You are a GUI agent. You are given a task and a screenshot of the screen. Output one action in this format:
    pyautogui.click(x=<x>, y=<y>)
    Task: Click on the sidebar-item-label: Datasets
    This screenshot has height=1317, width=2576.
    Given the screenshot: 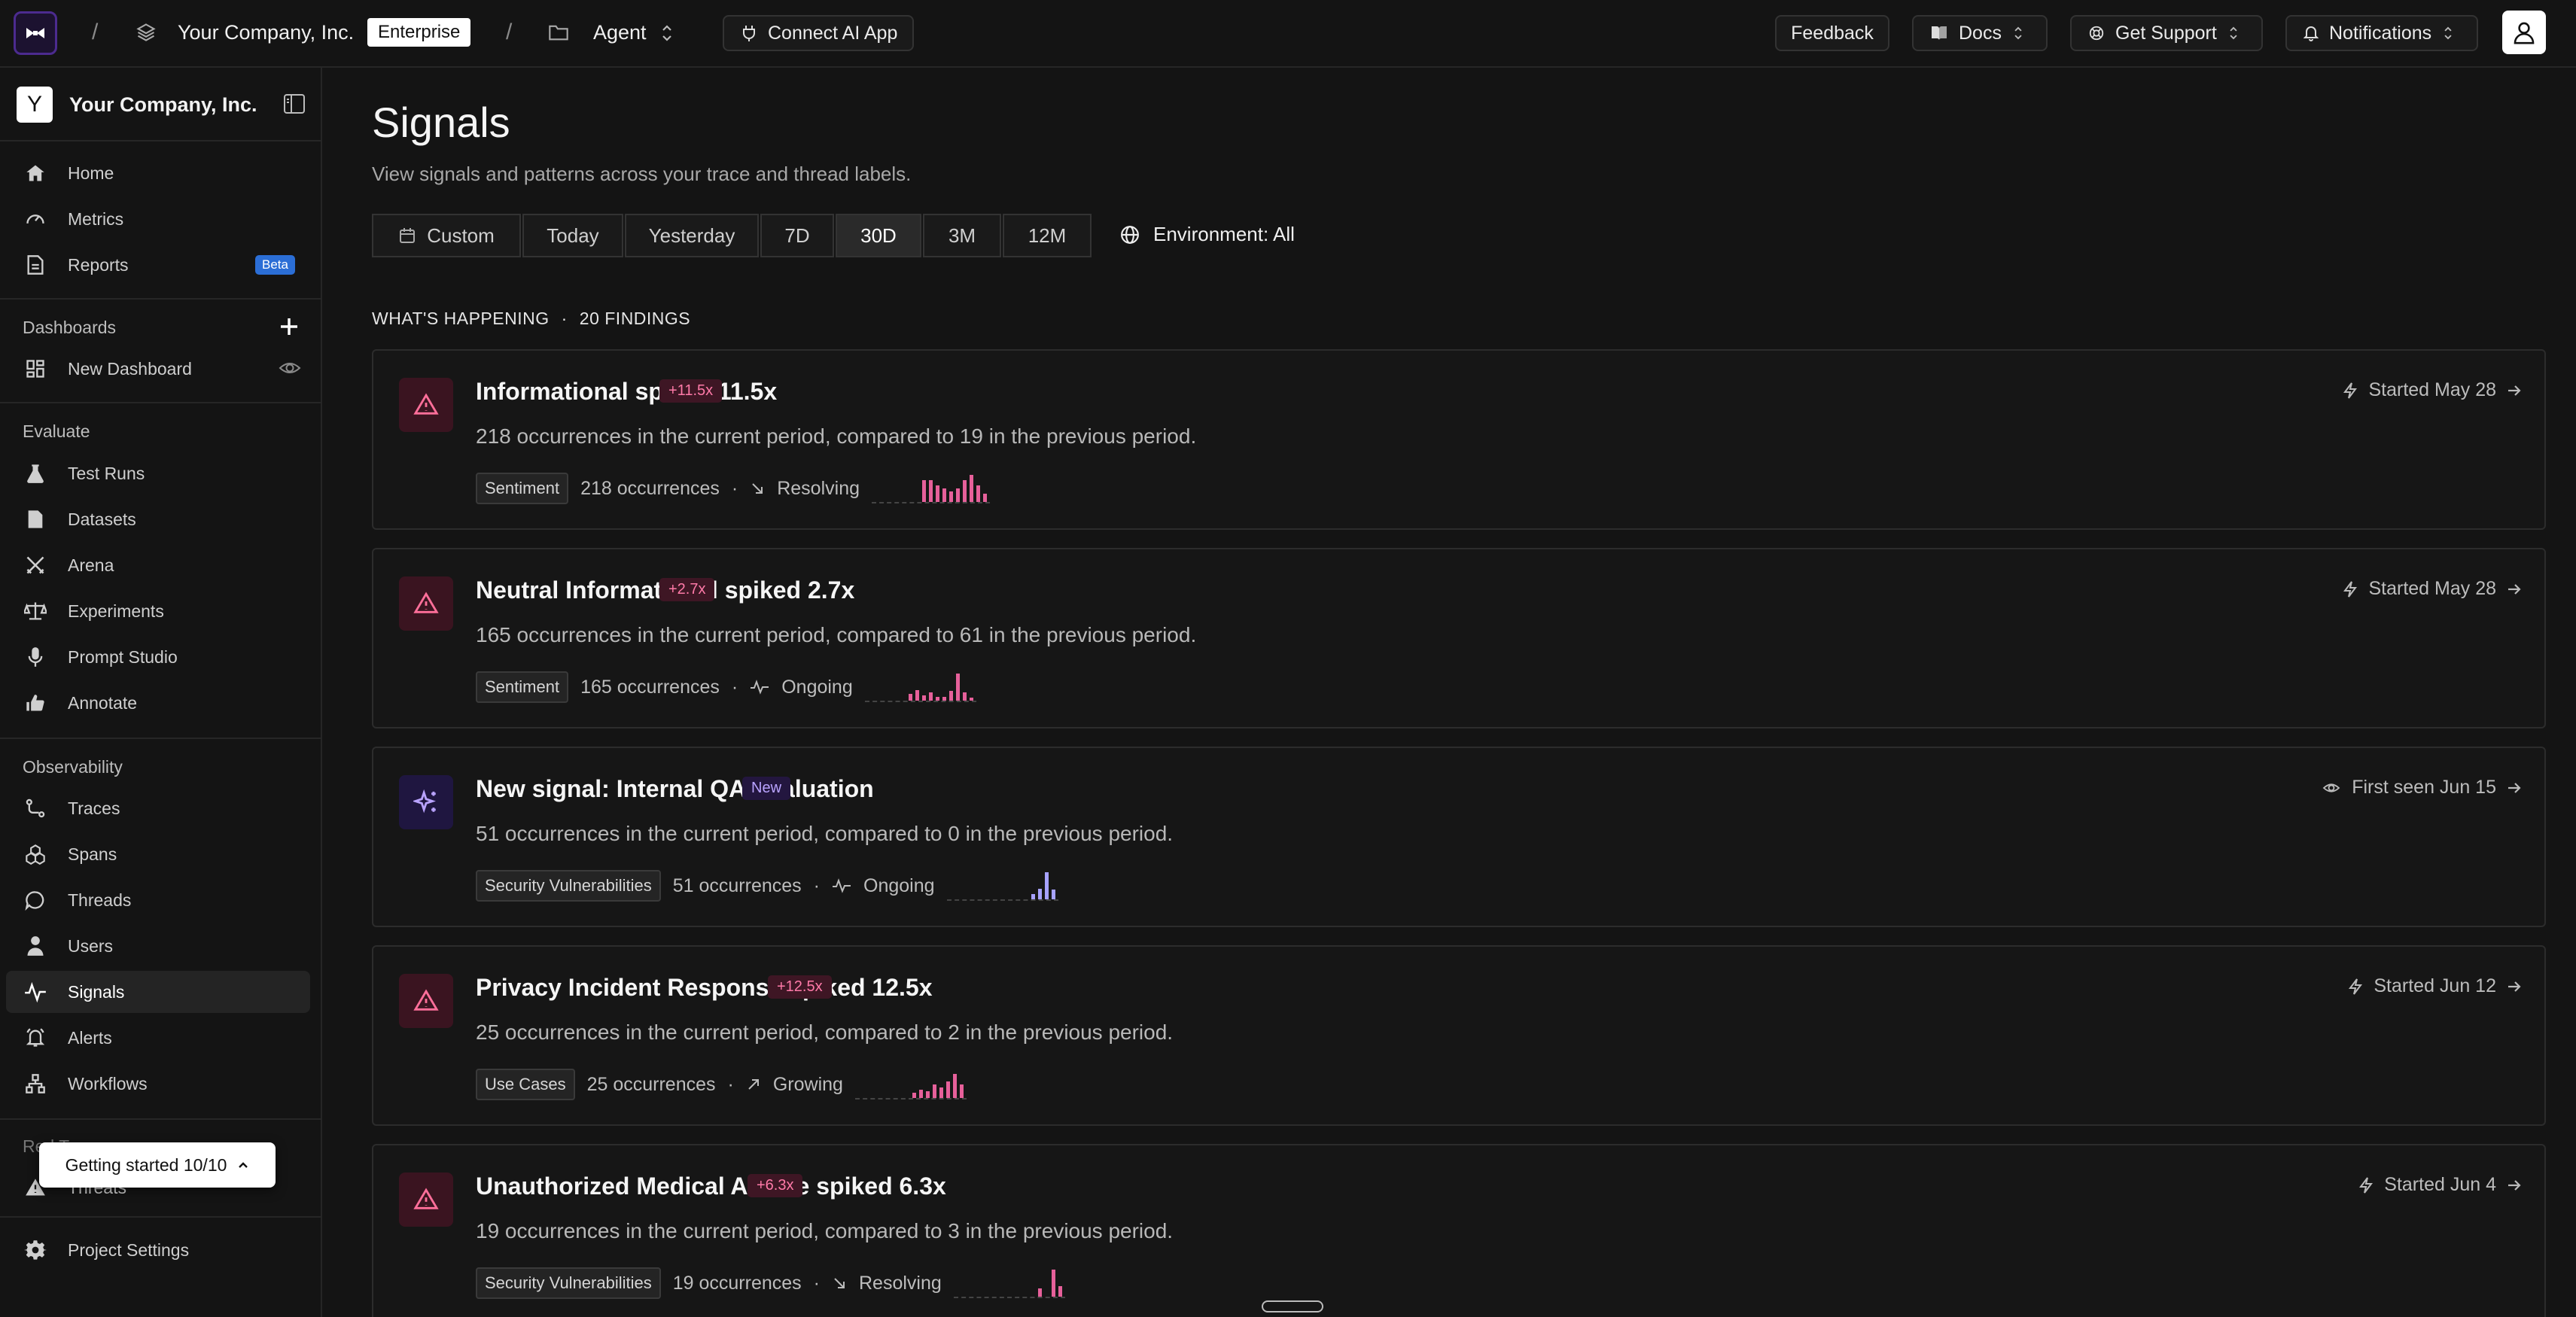 What is the action you would take?
    pyautogui.click(x=102, y=519)
    